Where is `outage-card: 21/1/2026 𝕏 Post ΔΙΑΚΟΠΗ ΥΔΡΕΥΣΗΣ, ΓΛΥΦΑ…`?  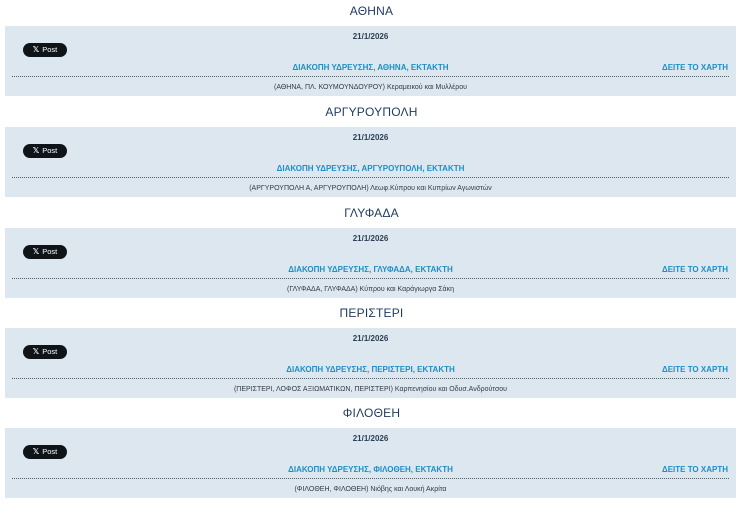
outage-card: 21/1/2026 𝕏 Post ΔΙΑΚΟΠΗ ΥΔΡΕΥΣΗΣ, ΓΛΥΦΑ… is located at coordinates (370, 263).